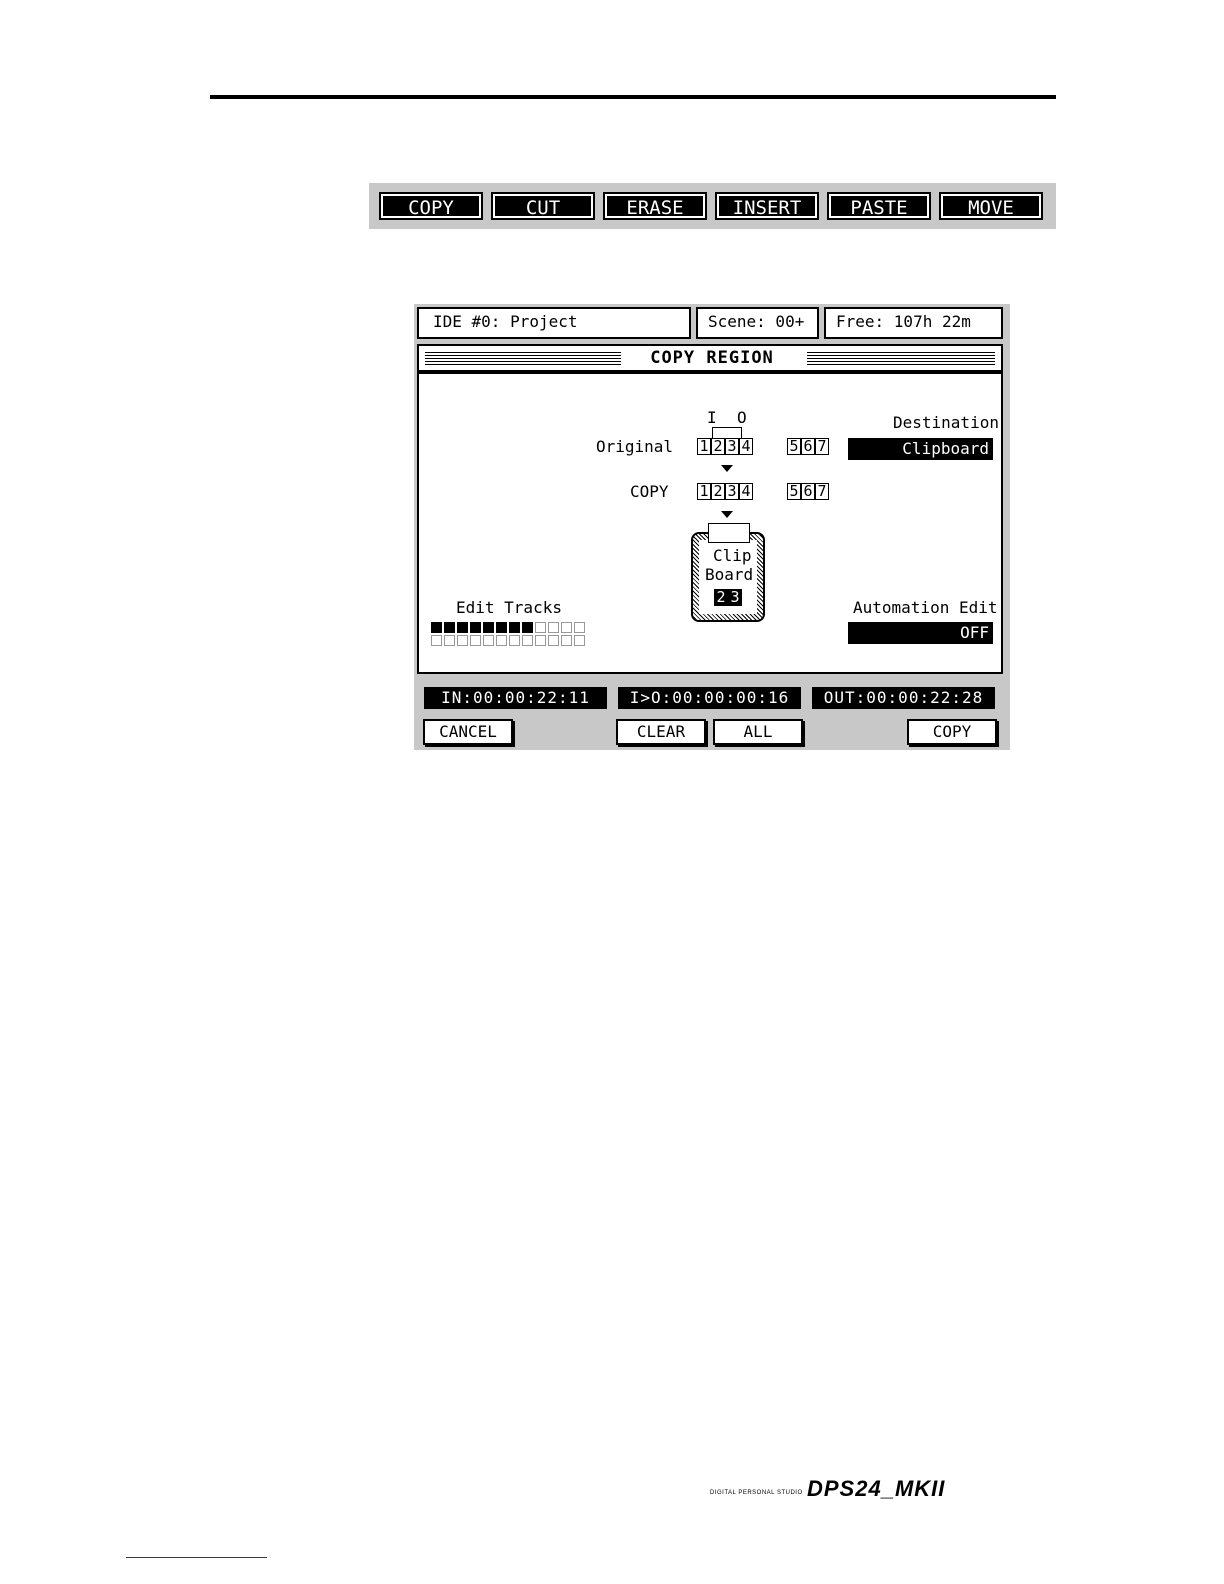 This screenshot has height=1584, width=1224. What do you see at coordinates (729, 533) in the screenshot?
I see `clipboard-clip` at bounding box center [729, 533].